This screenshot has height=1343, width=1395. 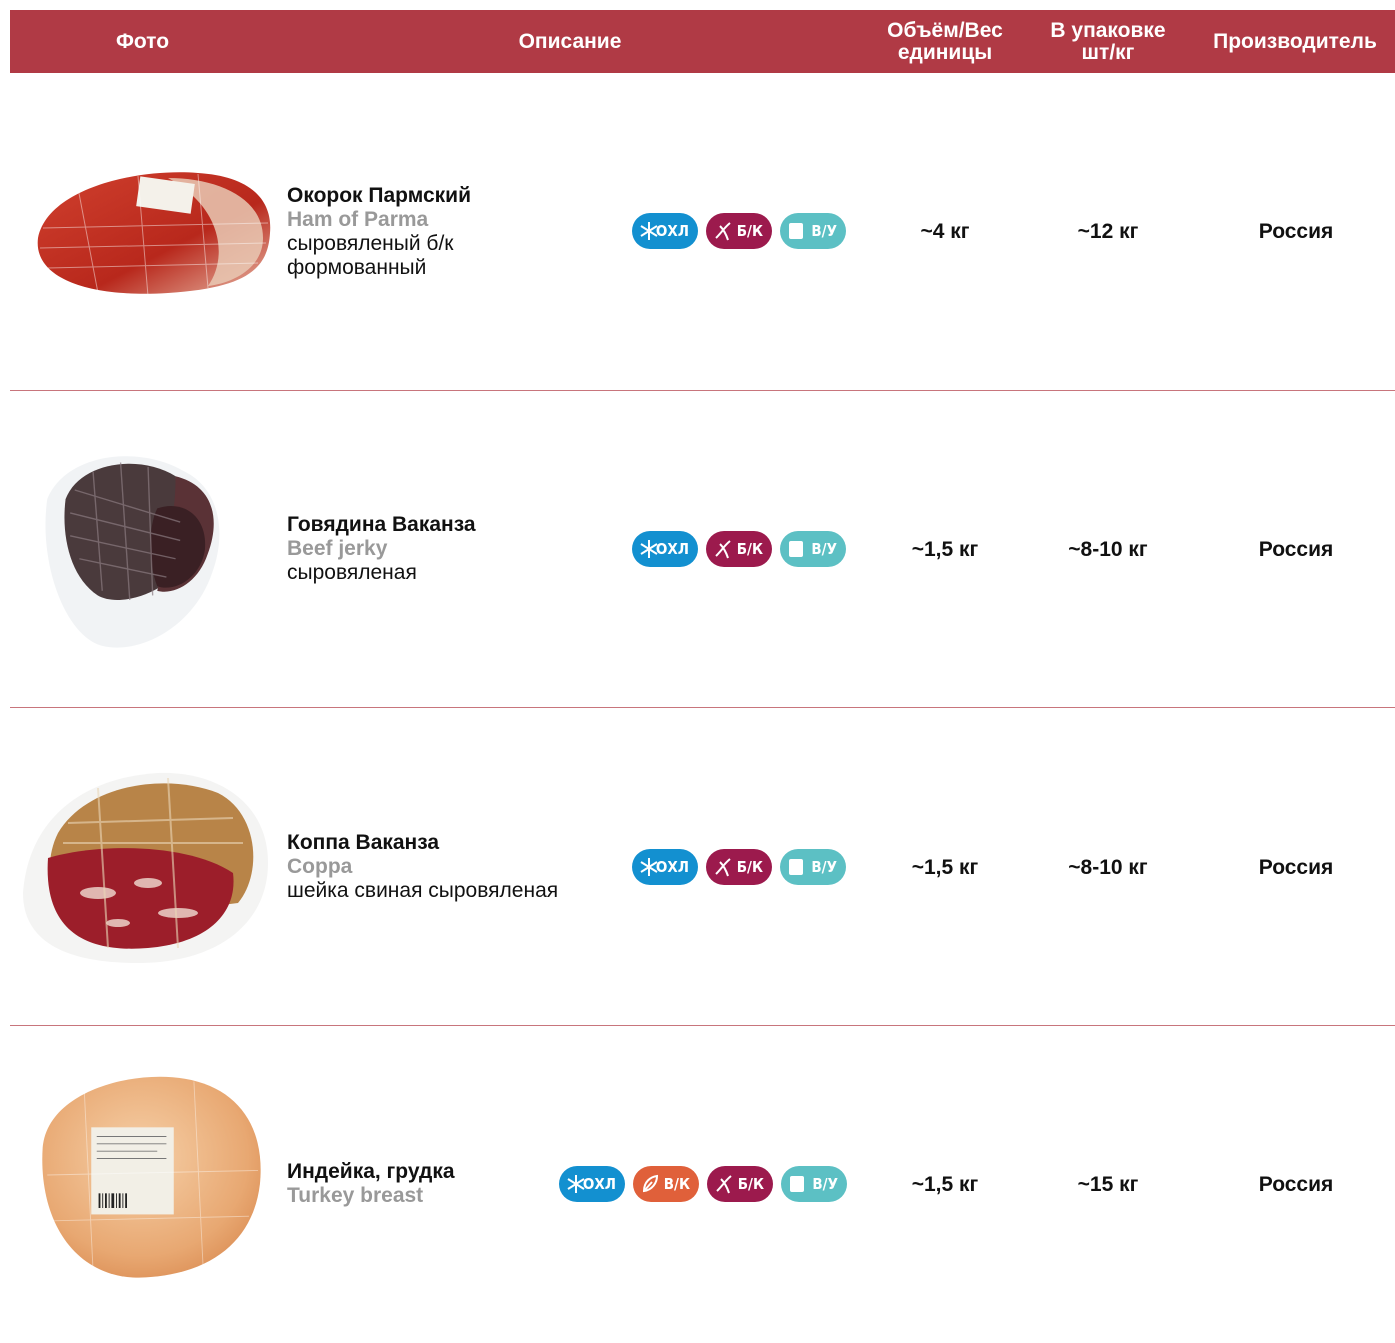 I want to click on product-description: Говядина Ваканза Beef jerky сыровяленая, so click(x=381, y=549).